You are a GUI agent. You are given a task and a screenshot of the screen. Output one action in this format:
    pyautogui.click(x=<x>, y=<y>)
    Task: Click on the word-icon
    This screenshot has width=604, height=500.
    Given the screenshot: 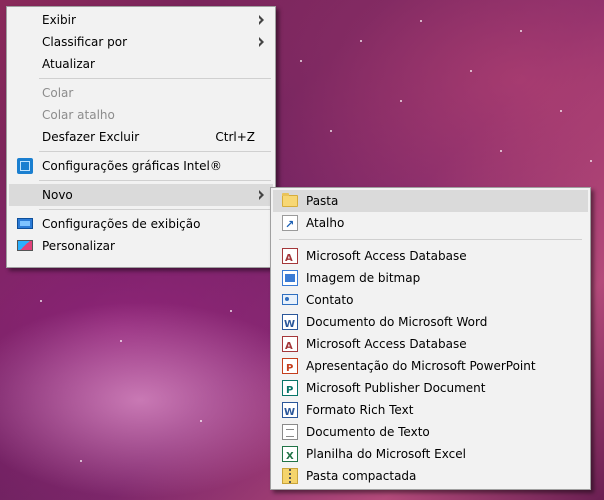 What is the action you would take?
    pyautogui.click(x=290, y=325)
    